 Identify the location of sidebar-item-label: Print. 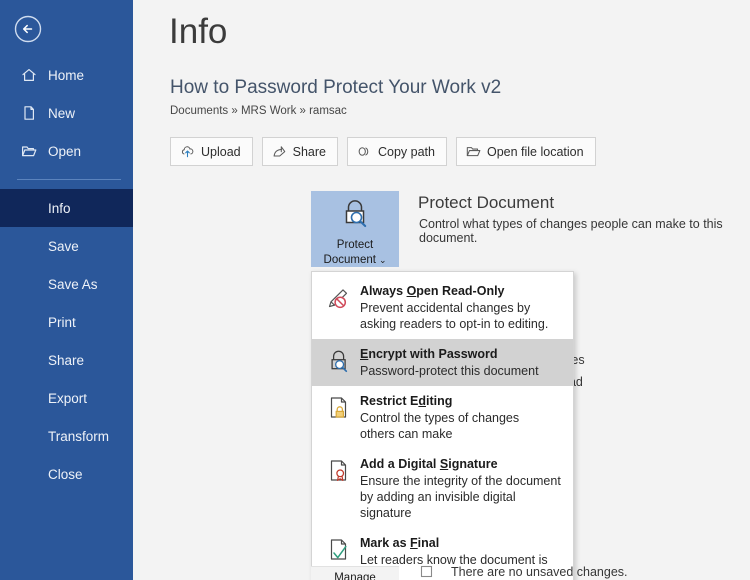
(62, 322).